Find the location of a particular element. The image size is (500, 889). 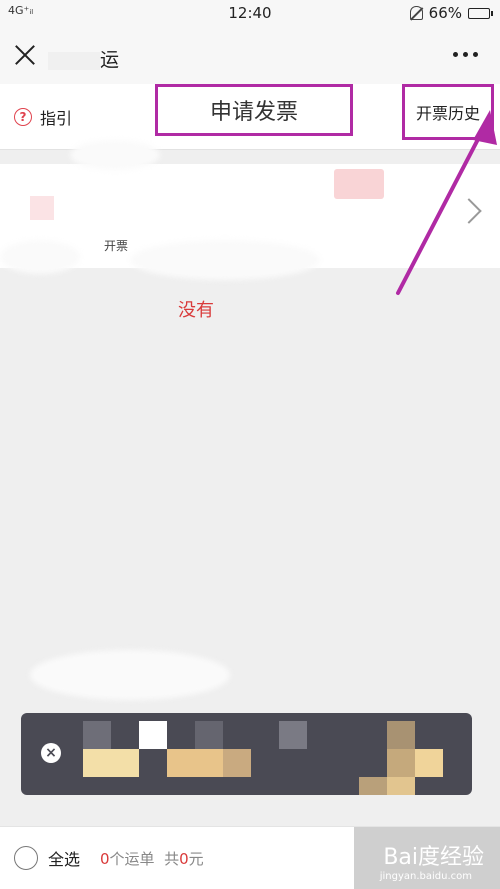

waybill-count: 0 is located at coordinates (105, 859).